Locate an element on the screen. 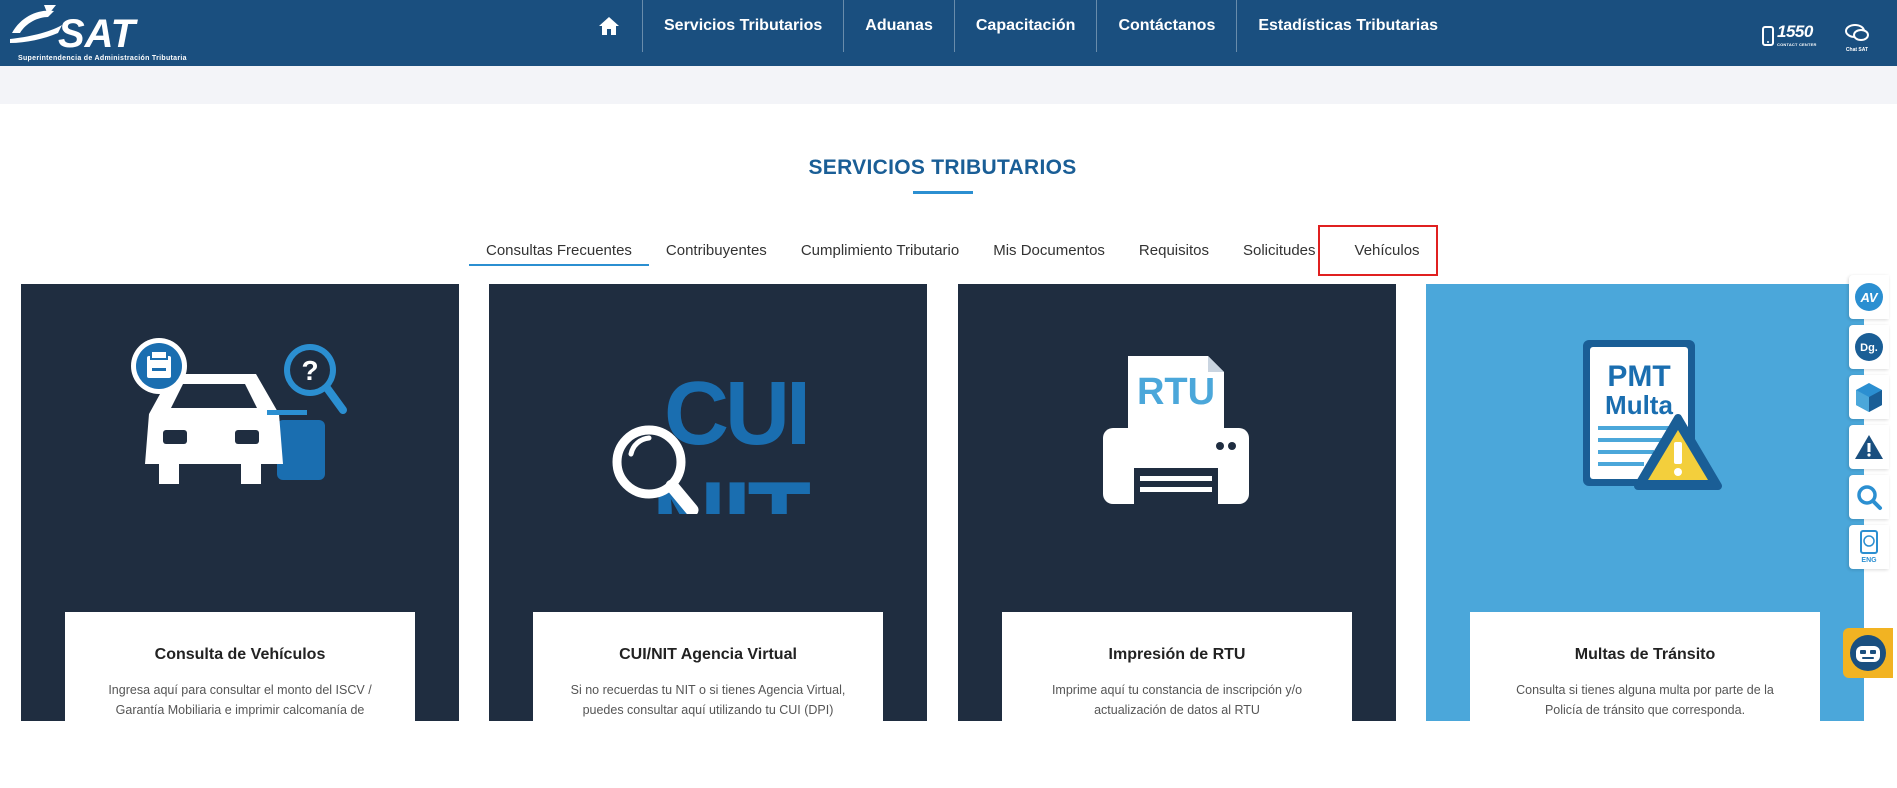 Image resolution: width=1897 pixels, height=788 pixels. side-toolbar: AV Dg. ENG is located at coordinates (1869, 425).